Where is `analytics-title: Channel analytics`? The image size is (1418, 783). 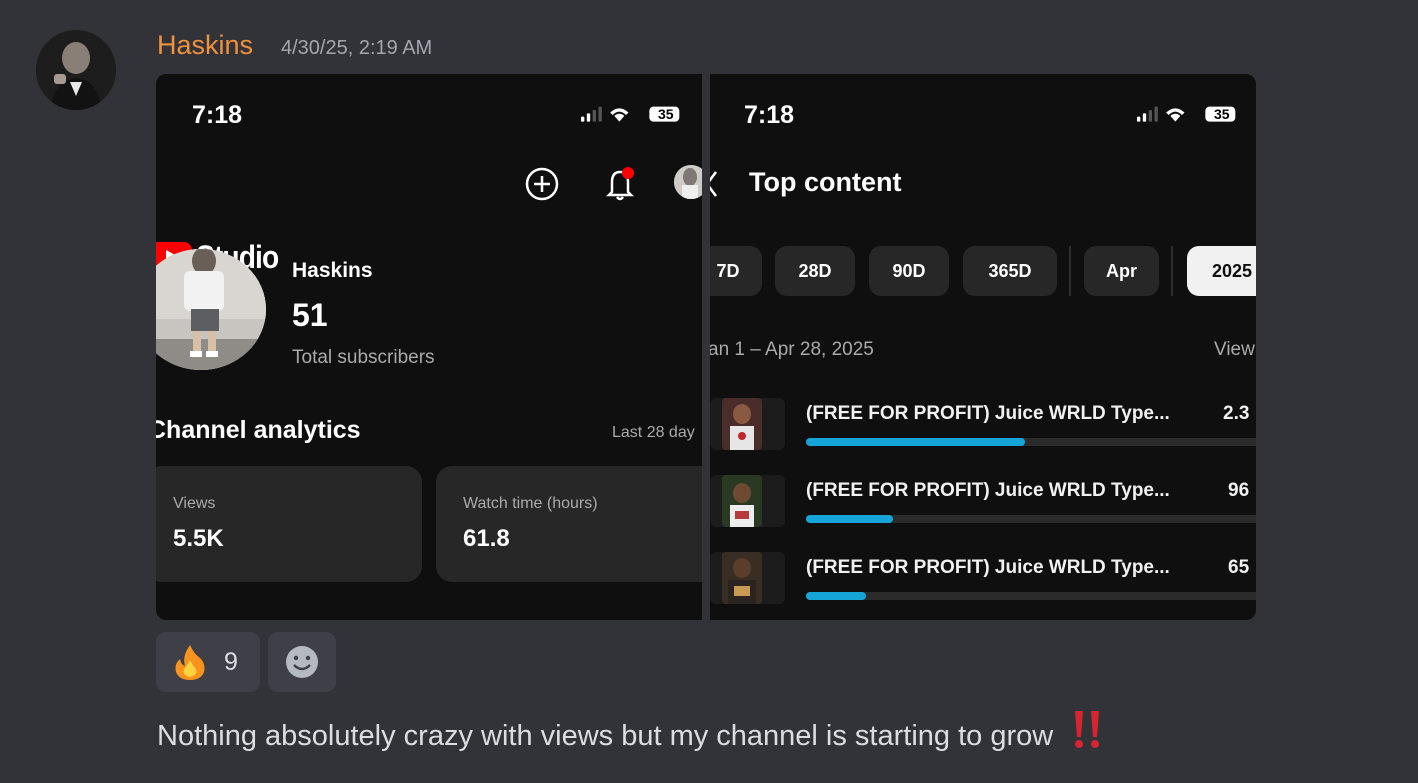 analytics-title: Channel analytics is located at coordinates (258, 430).